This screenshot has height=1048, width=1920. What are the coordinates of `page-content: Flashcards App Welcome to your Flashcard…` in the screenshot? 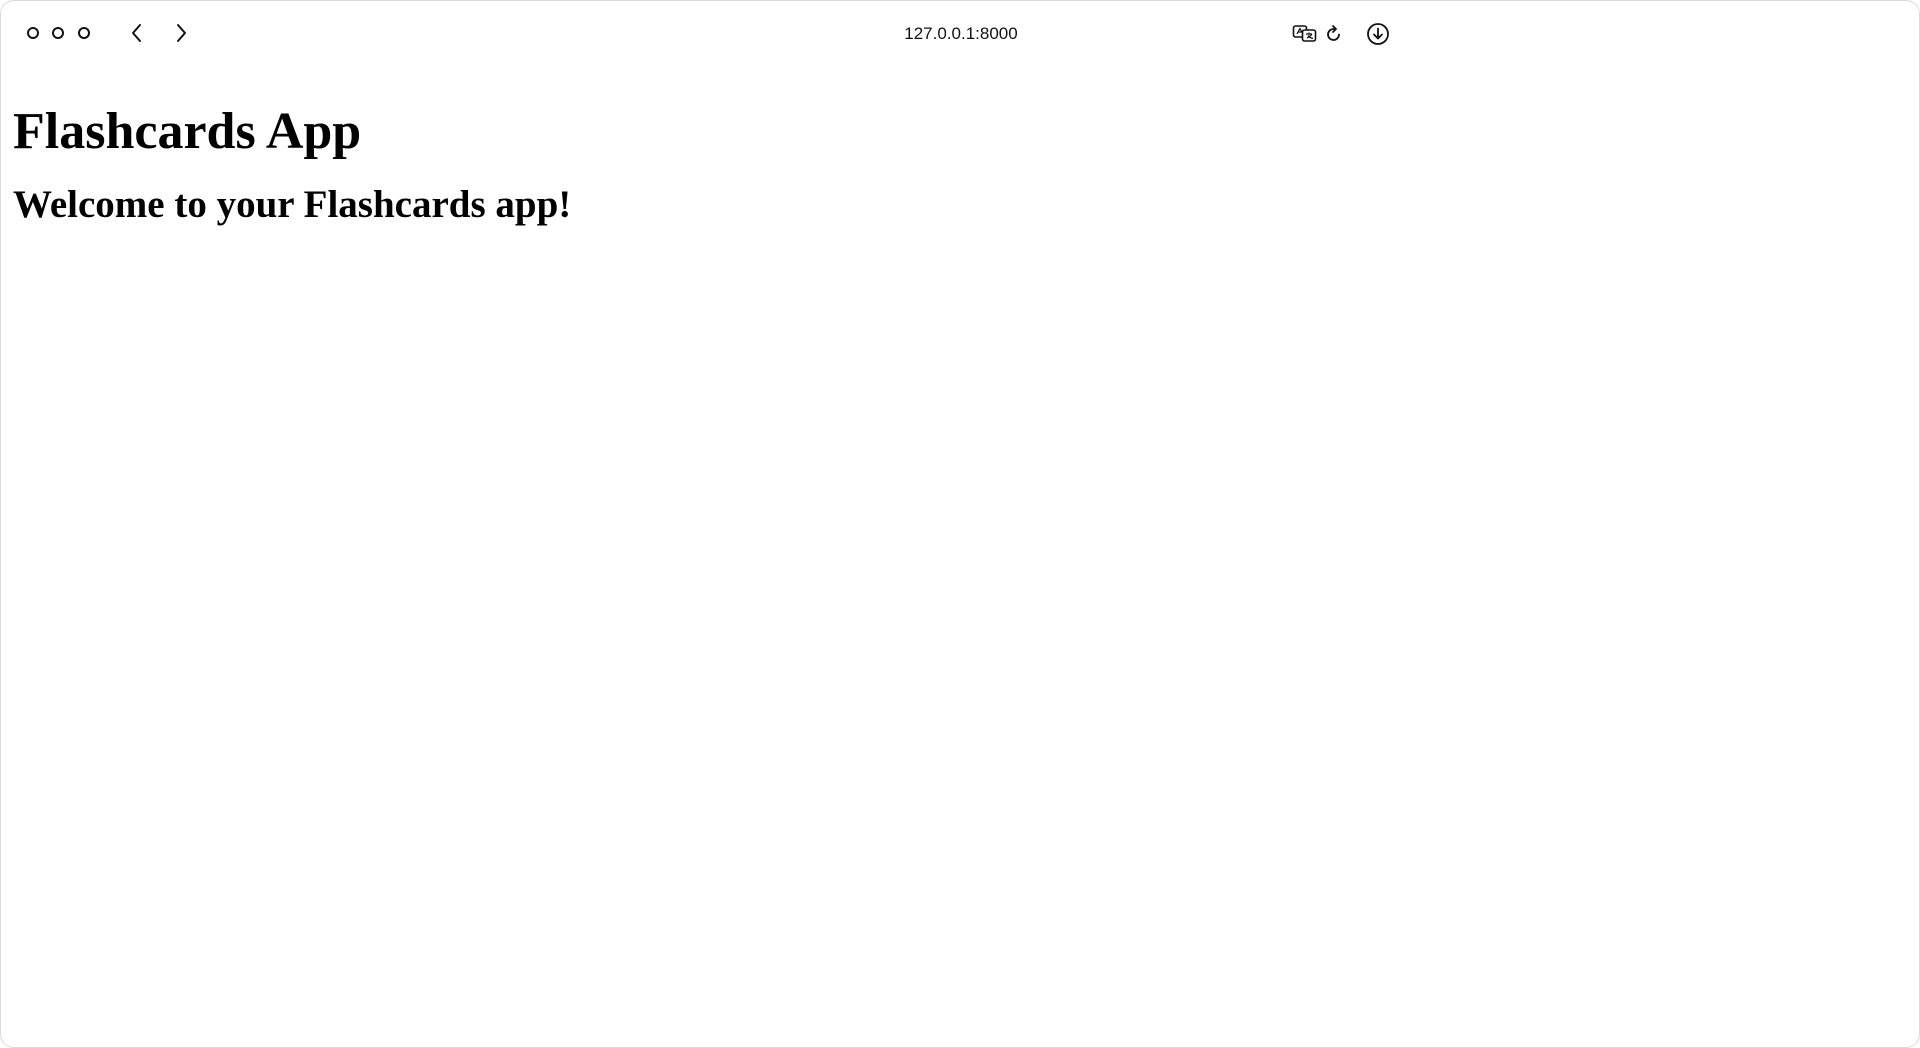 It's located at (966, 164).